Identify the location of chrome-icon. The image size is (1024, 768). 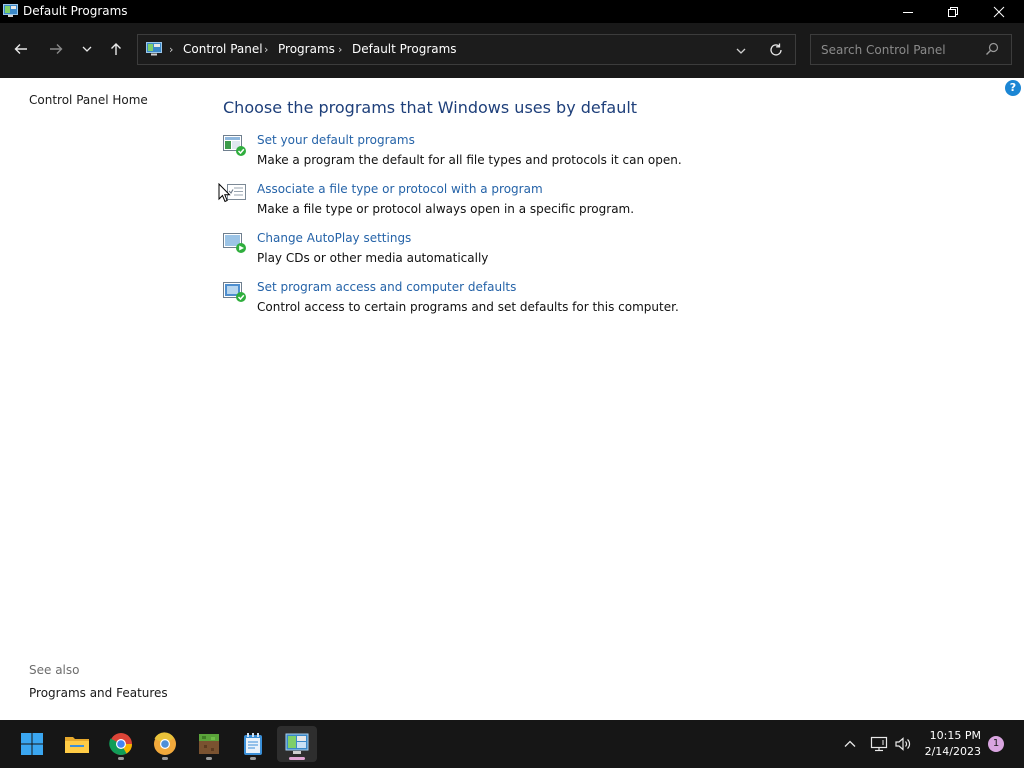
(120, 744).